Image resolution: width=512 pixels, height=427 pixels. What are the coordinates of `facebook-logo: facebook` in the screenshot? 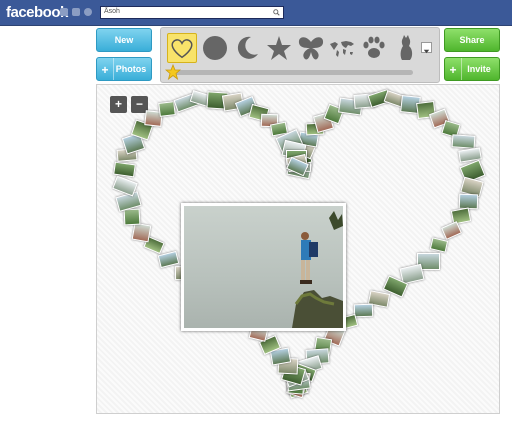 It's located at (37, 12).